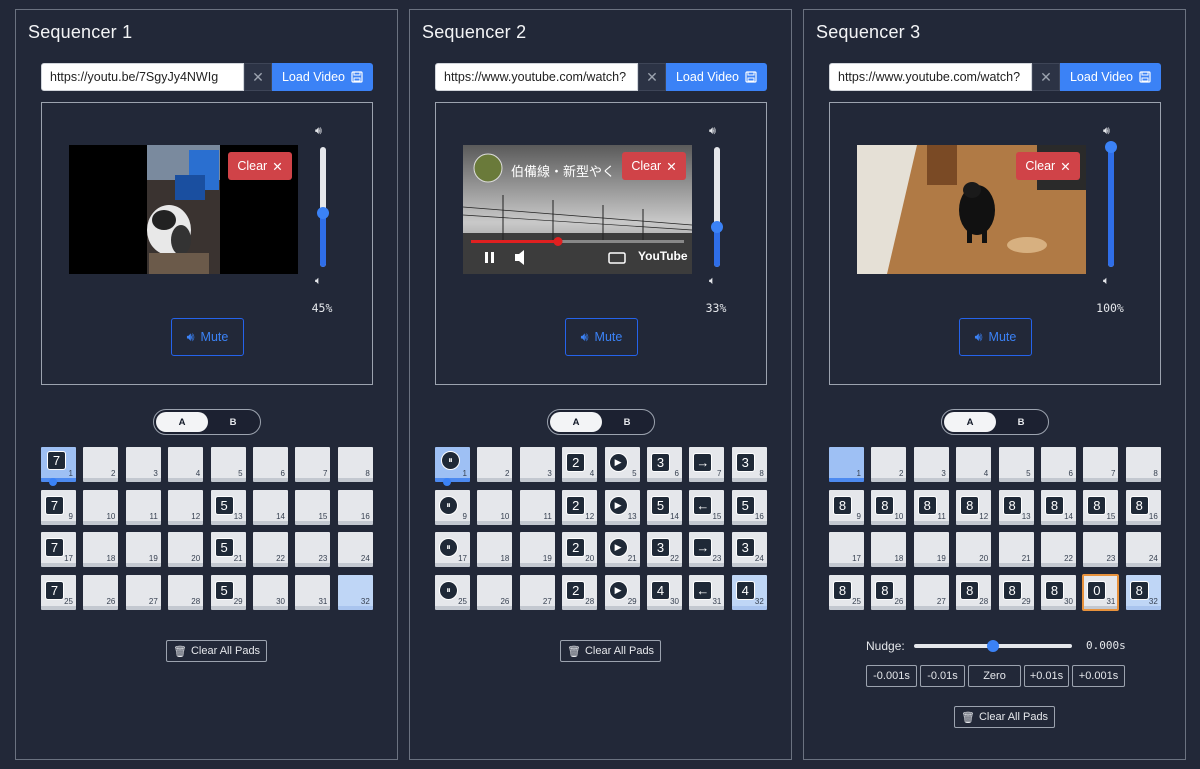 The width and height of the screenshot is (1200, 769). Describe the element at coordinates (707, 464) in the screenshot. I see `pad-7: → 7` at that location.